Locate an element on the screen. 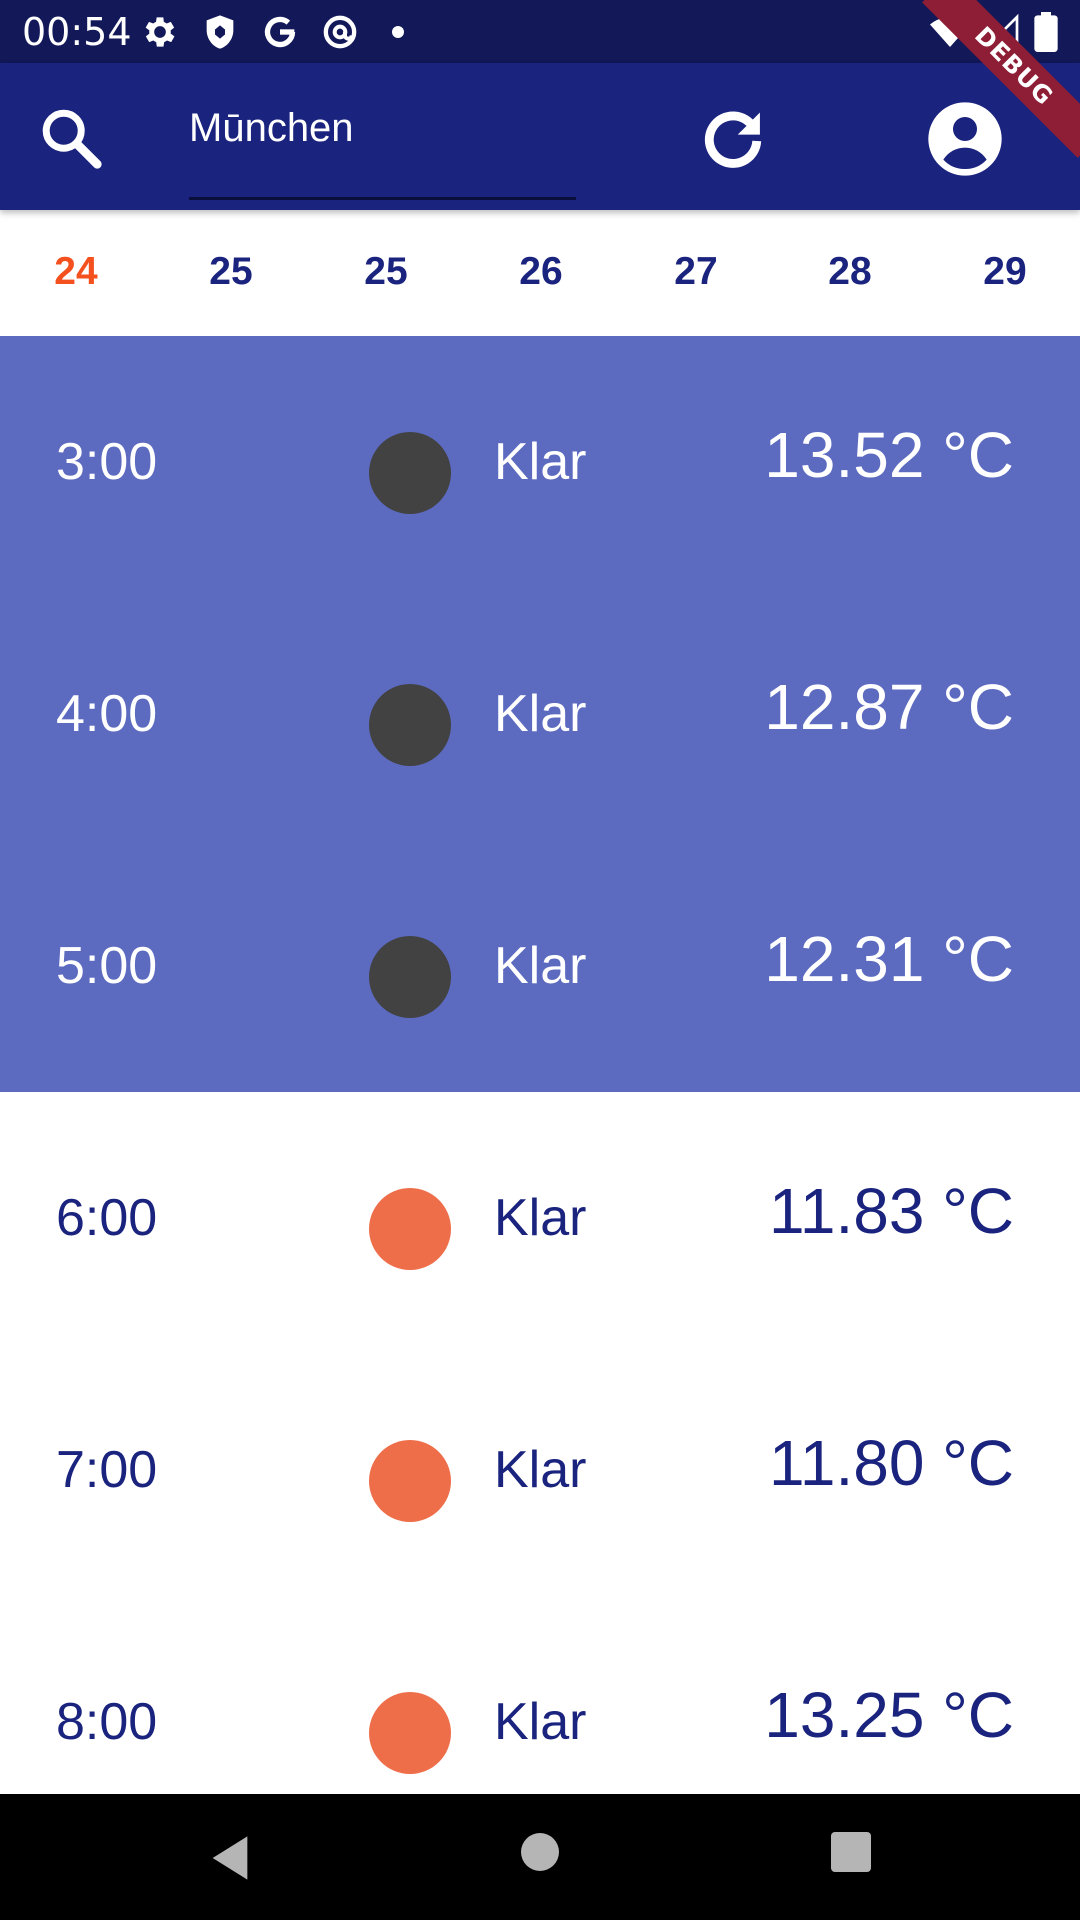  date-tab: 26 is located at coordinates (541, 272).